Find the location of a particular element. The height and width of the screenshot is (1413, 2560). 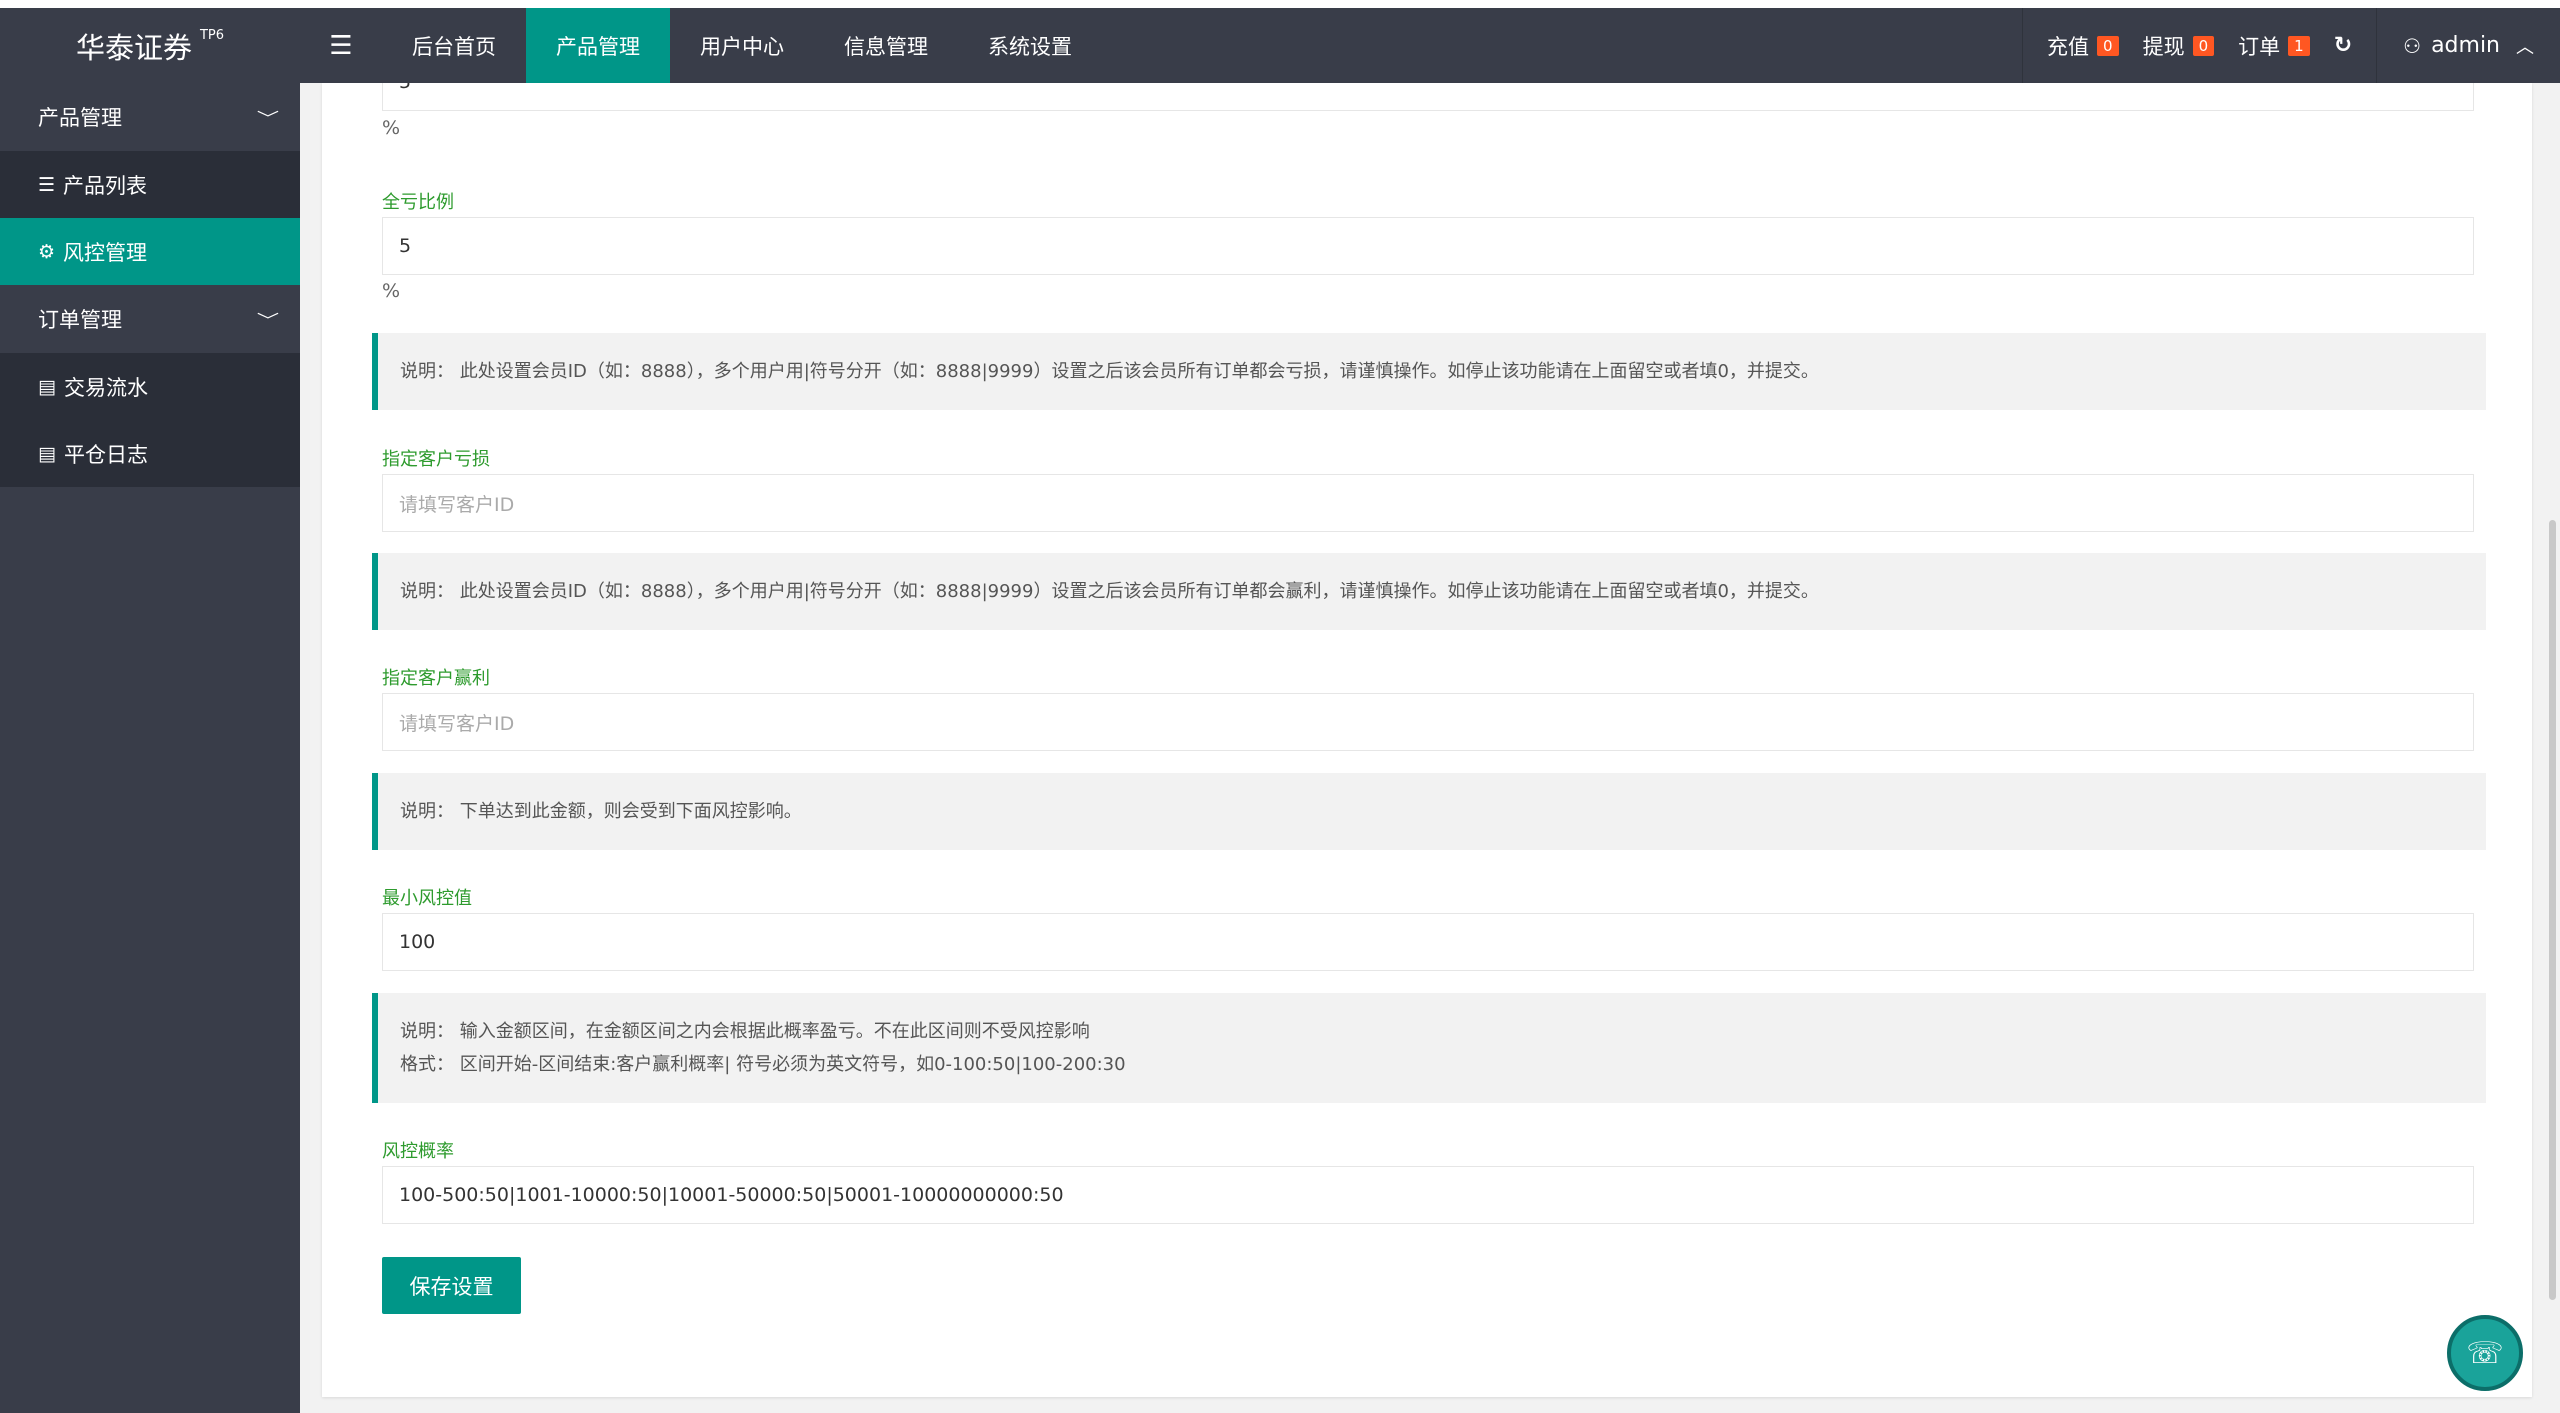

min-risk-label: 最小风控值 is located at coordinates (427, 898).